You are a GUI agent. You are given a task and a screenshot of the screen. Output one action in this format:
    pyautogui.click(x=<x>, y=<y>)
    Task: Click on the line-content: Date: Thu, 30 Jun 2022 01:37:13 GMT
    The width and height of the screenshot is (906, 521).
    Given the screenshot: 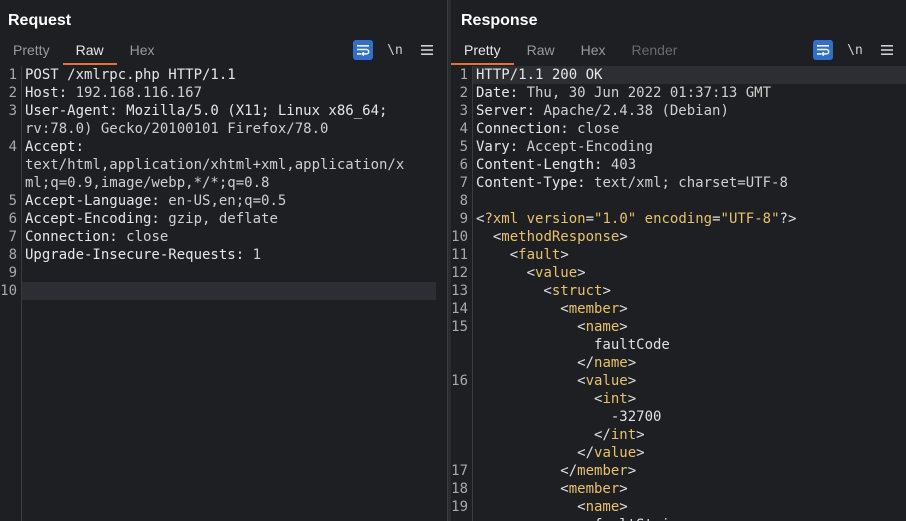 What is the action you would take?
    pyautogui.click(x=621, y=93)
    